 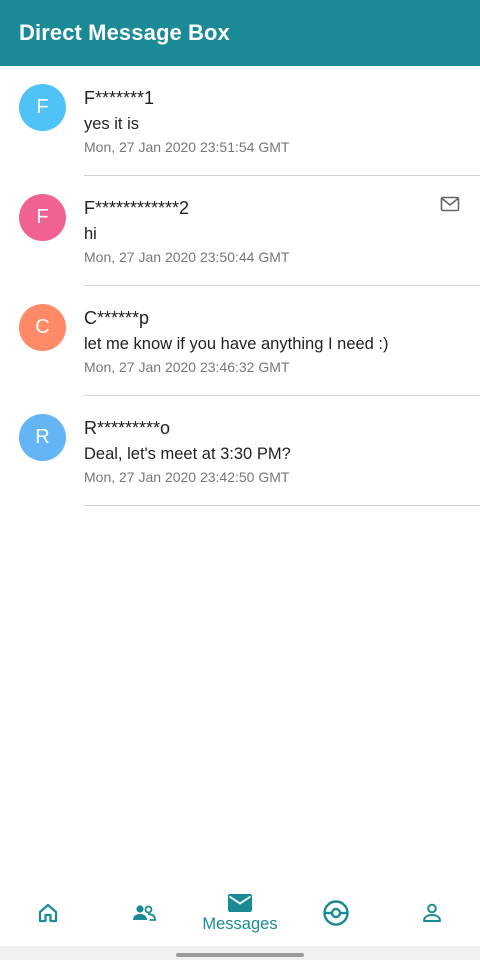 What do you see at coordinates (137, 208) in the screenshot?
I see `sender-name: F************2` at bounding box center [137, 208].